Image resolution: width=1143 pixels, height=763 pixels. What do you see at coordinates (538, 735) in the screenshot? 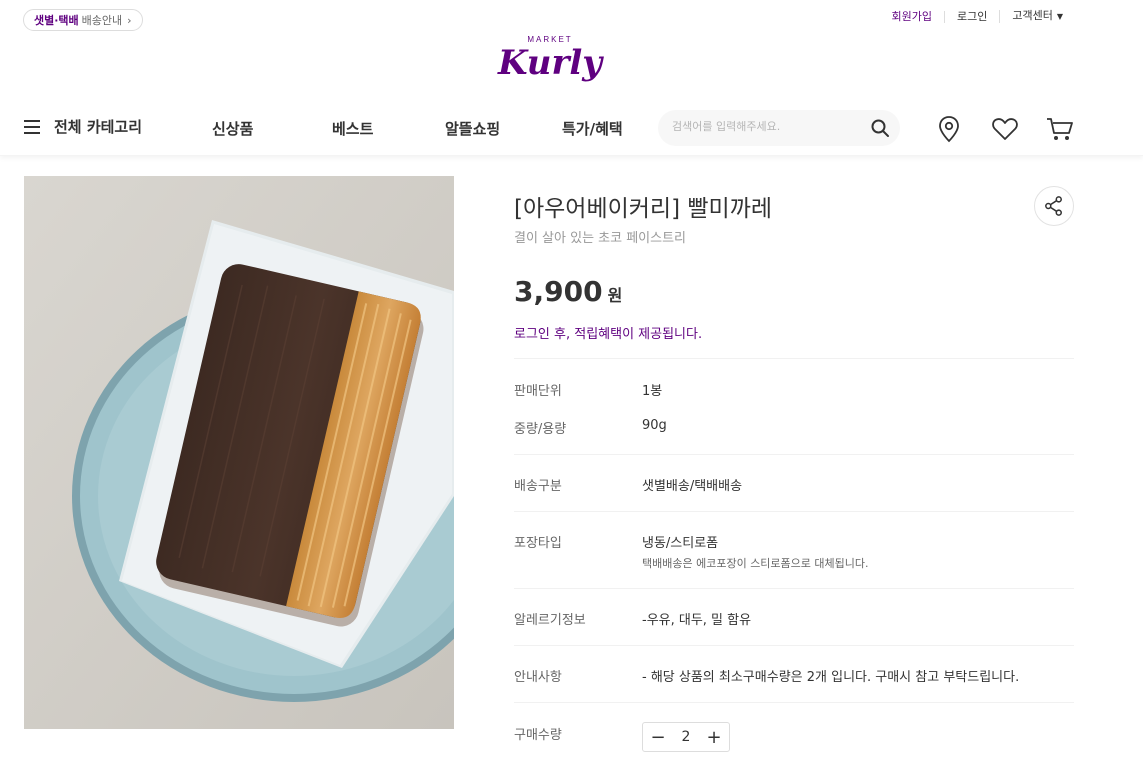
I see `quantity-label: 구매수량` at bounding box center [538, 735].